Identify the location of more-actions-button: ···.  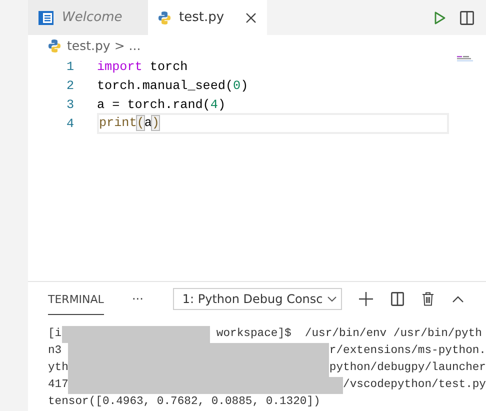
(138, 299).